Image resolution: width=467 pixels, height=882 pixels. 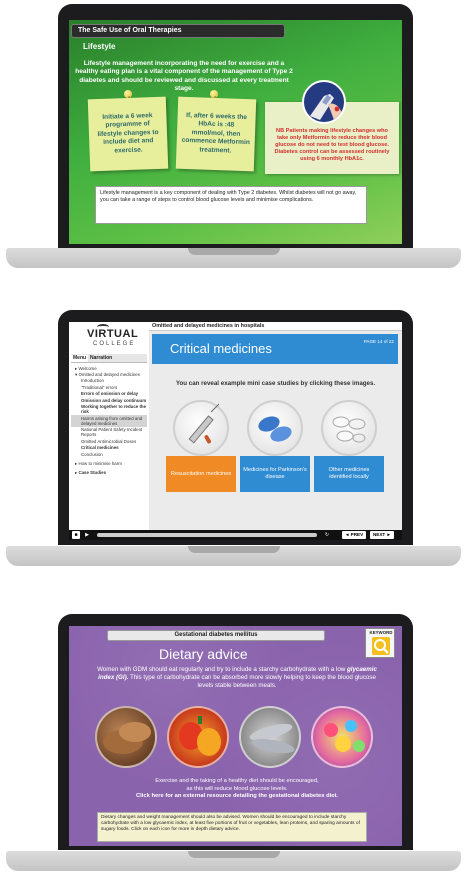 What do you see at coordinates (109, 463) in the screenshot?
I see `menu-item: ▸ How to minimise harm` at bounding box center [109, 463].